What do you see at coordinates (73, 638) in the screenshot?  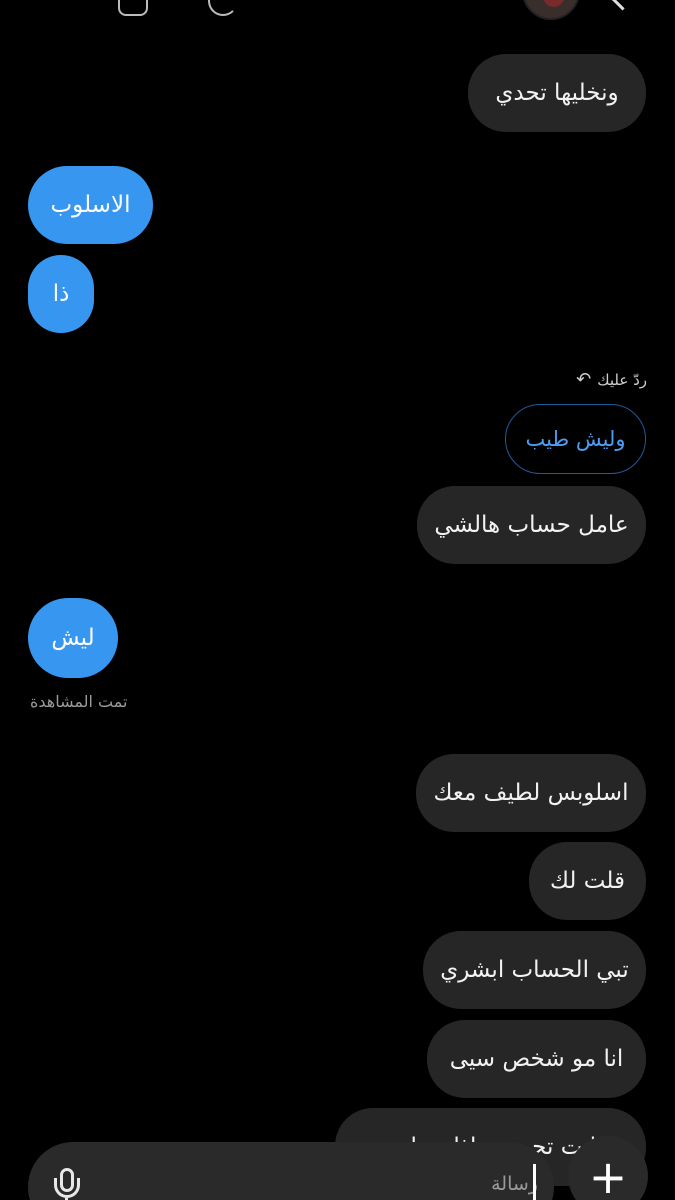 I see `message-outgoing: ليش` at bounding box center [73, 638].